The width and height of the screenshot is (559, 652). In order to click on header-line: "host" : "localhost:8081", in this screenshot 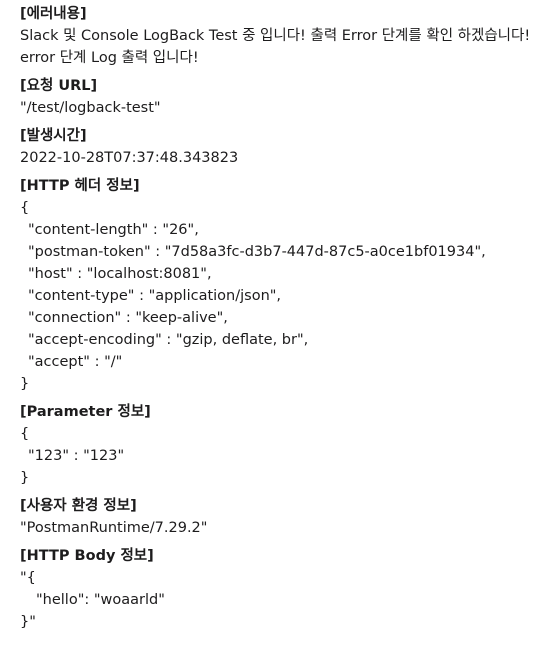, I will do `click(120, 274)`.